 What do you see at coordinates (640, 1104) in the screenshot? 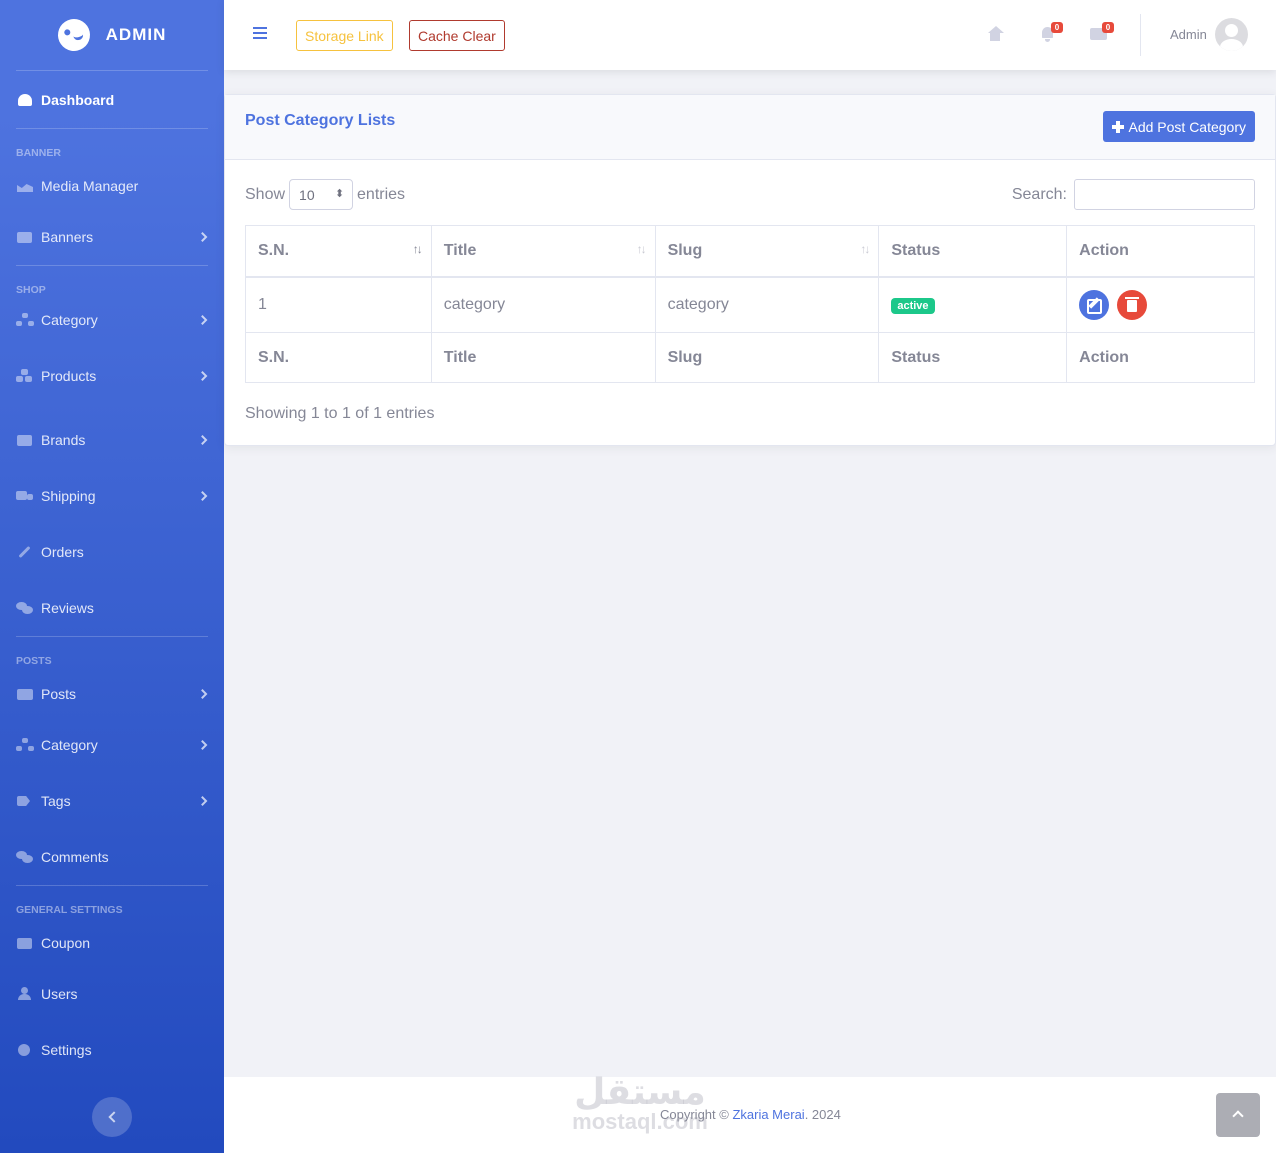
I see `watermark: مستقل mostaql.com` at bounding box center [640, 1104].